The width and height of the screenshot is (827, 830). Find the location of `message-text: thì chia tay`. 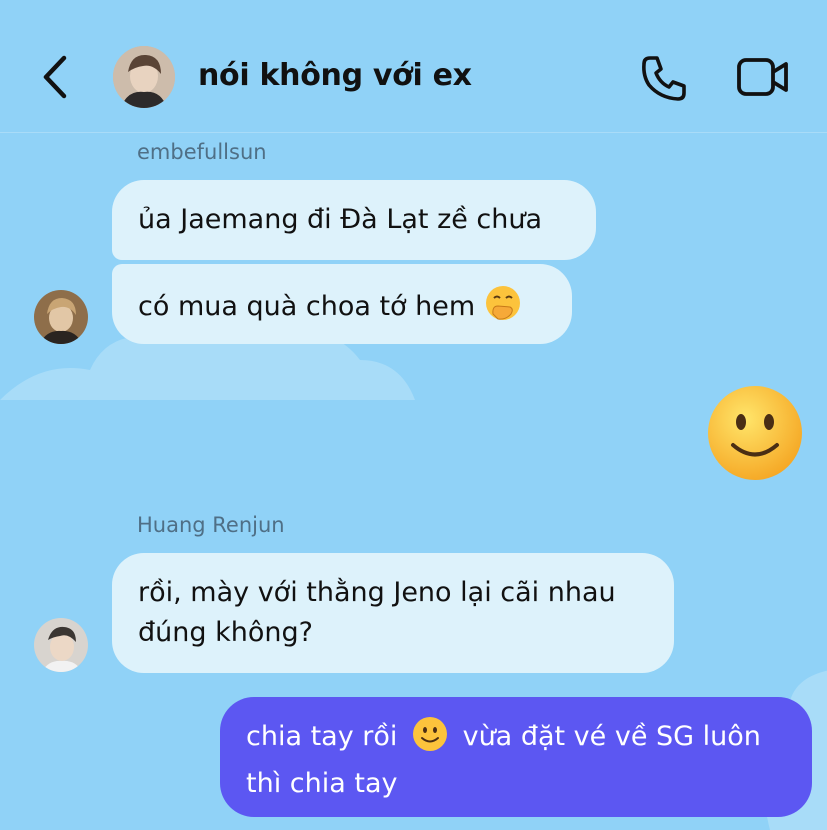

message-text: thì chia tay is located at coordinates (322, 783).